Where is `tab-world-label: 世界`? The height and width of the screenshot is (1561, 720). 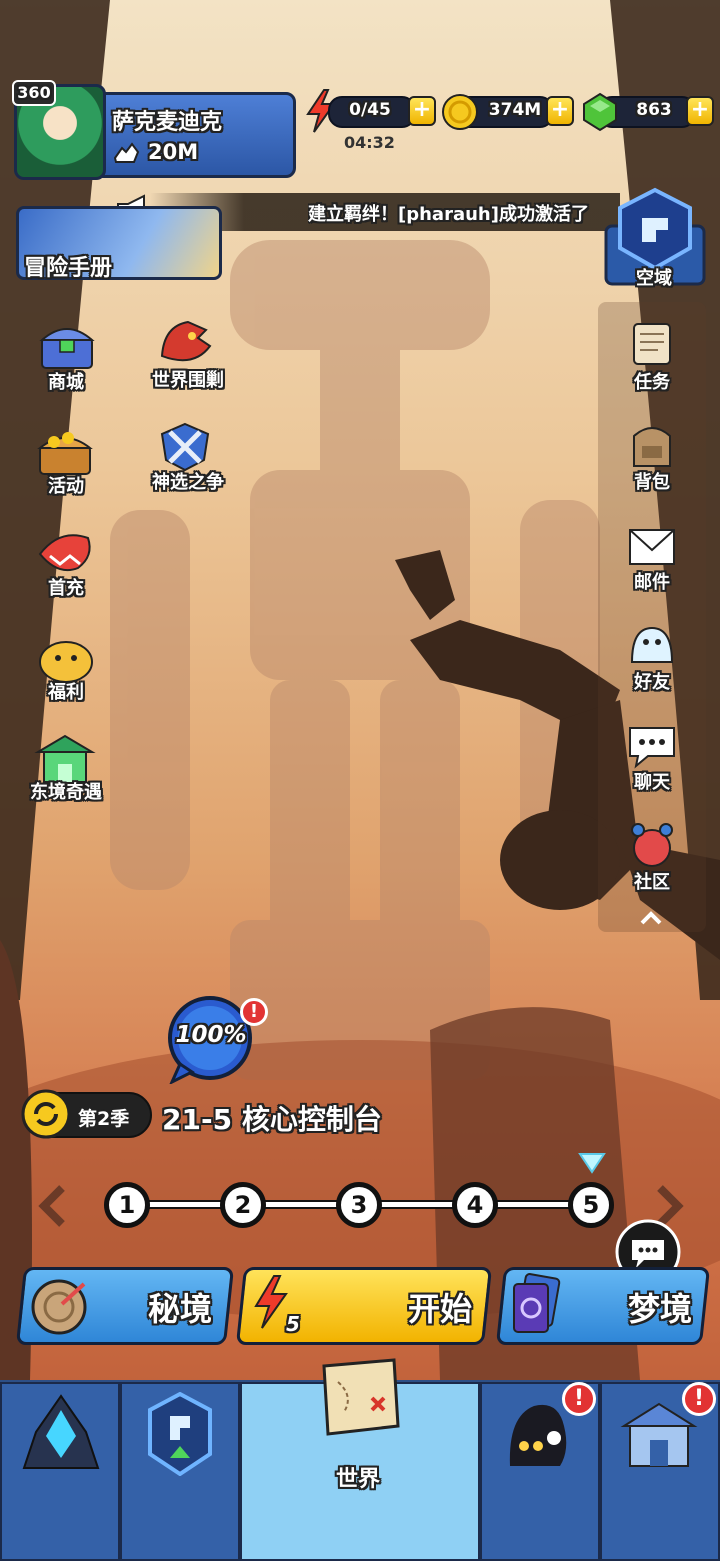
tab-world-label: 世界 is located at coordinates (358, 1479).